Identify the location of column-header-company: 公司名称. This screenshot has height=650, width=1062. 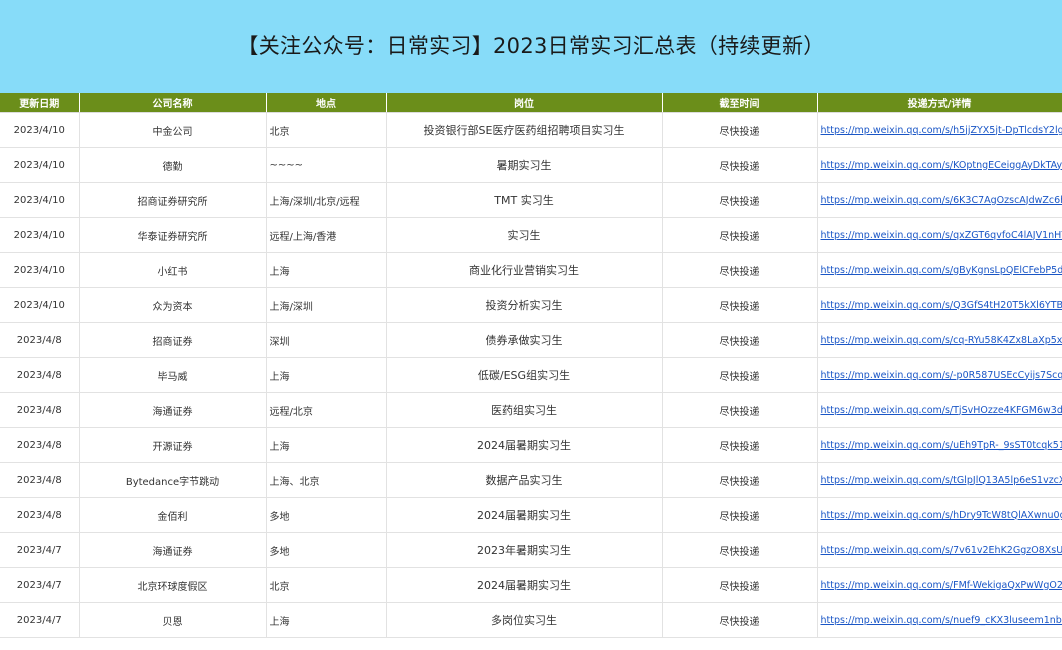
(173, 103).